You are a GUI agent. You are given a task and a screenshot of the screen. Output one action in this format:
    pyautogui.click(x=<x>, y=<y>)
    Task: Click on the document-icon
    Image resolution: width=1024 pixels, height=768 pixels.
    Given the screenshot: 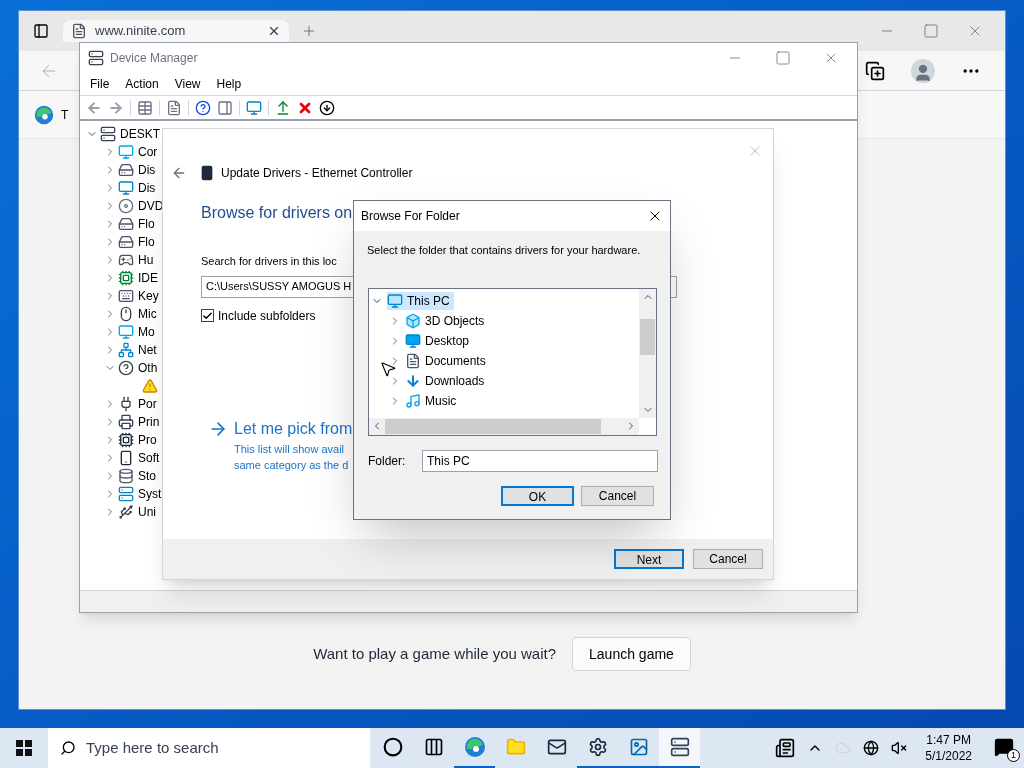 What is the action you would take?
    pyautogui.click(x=174, y=107)
    